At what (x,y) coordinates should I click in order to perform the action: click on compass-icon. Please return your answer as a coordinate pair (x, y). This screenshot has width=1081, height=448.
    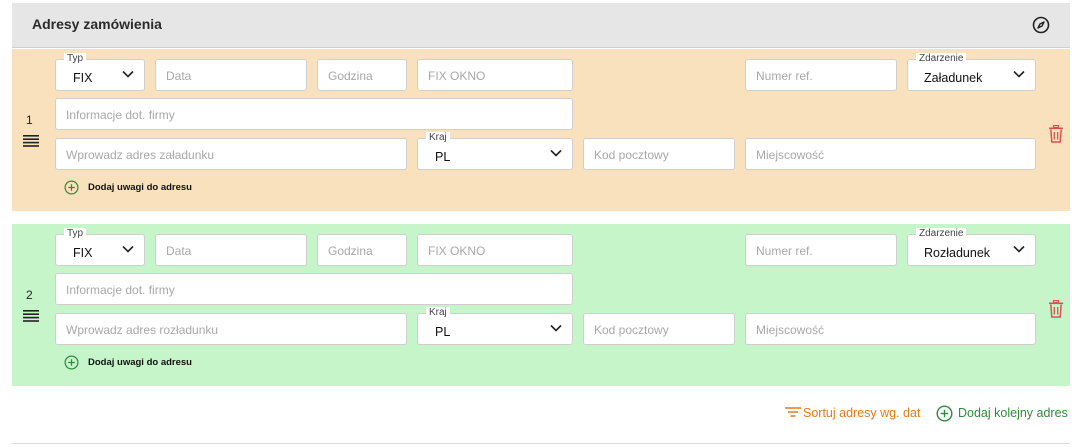
    Looking at the image, I should click on (1041, 25).